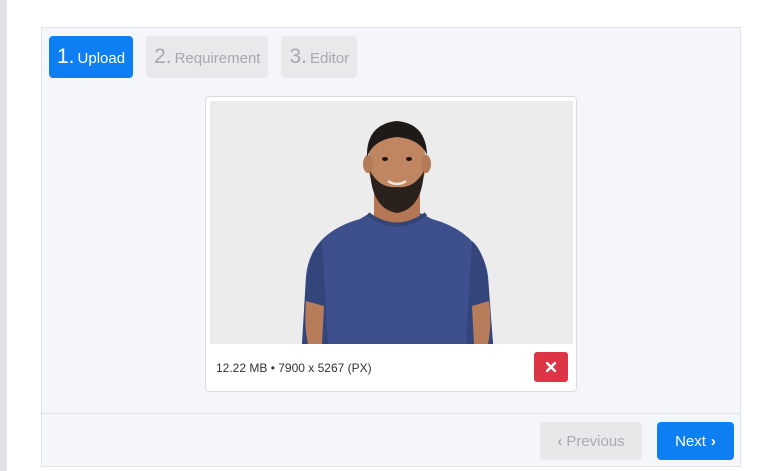 The image size is (768, 471). Describe the element at coordinates (329, 58) in the screenshot. I see `step-label: Editor` at that location.